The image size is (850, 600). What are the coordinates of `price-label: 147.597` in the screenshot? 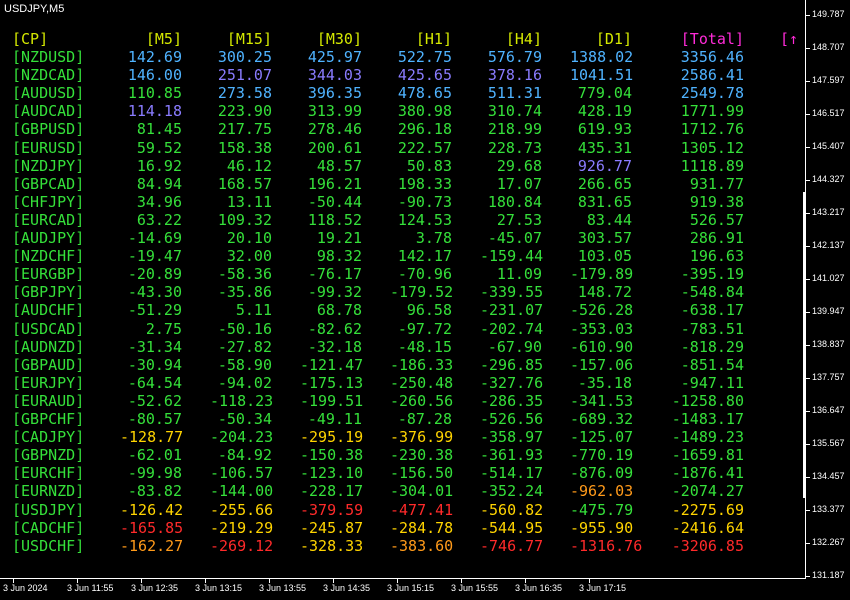 It's located at (828, 80).